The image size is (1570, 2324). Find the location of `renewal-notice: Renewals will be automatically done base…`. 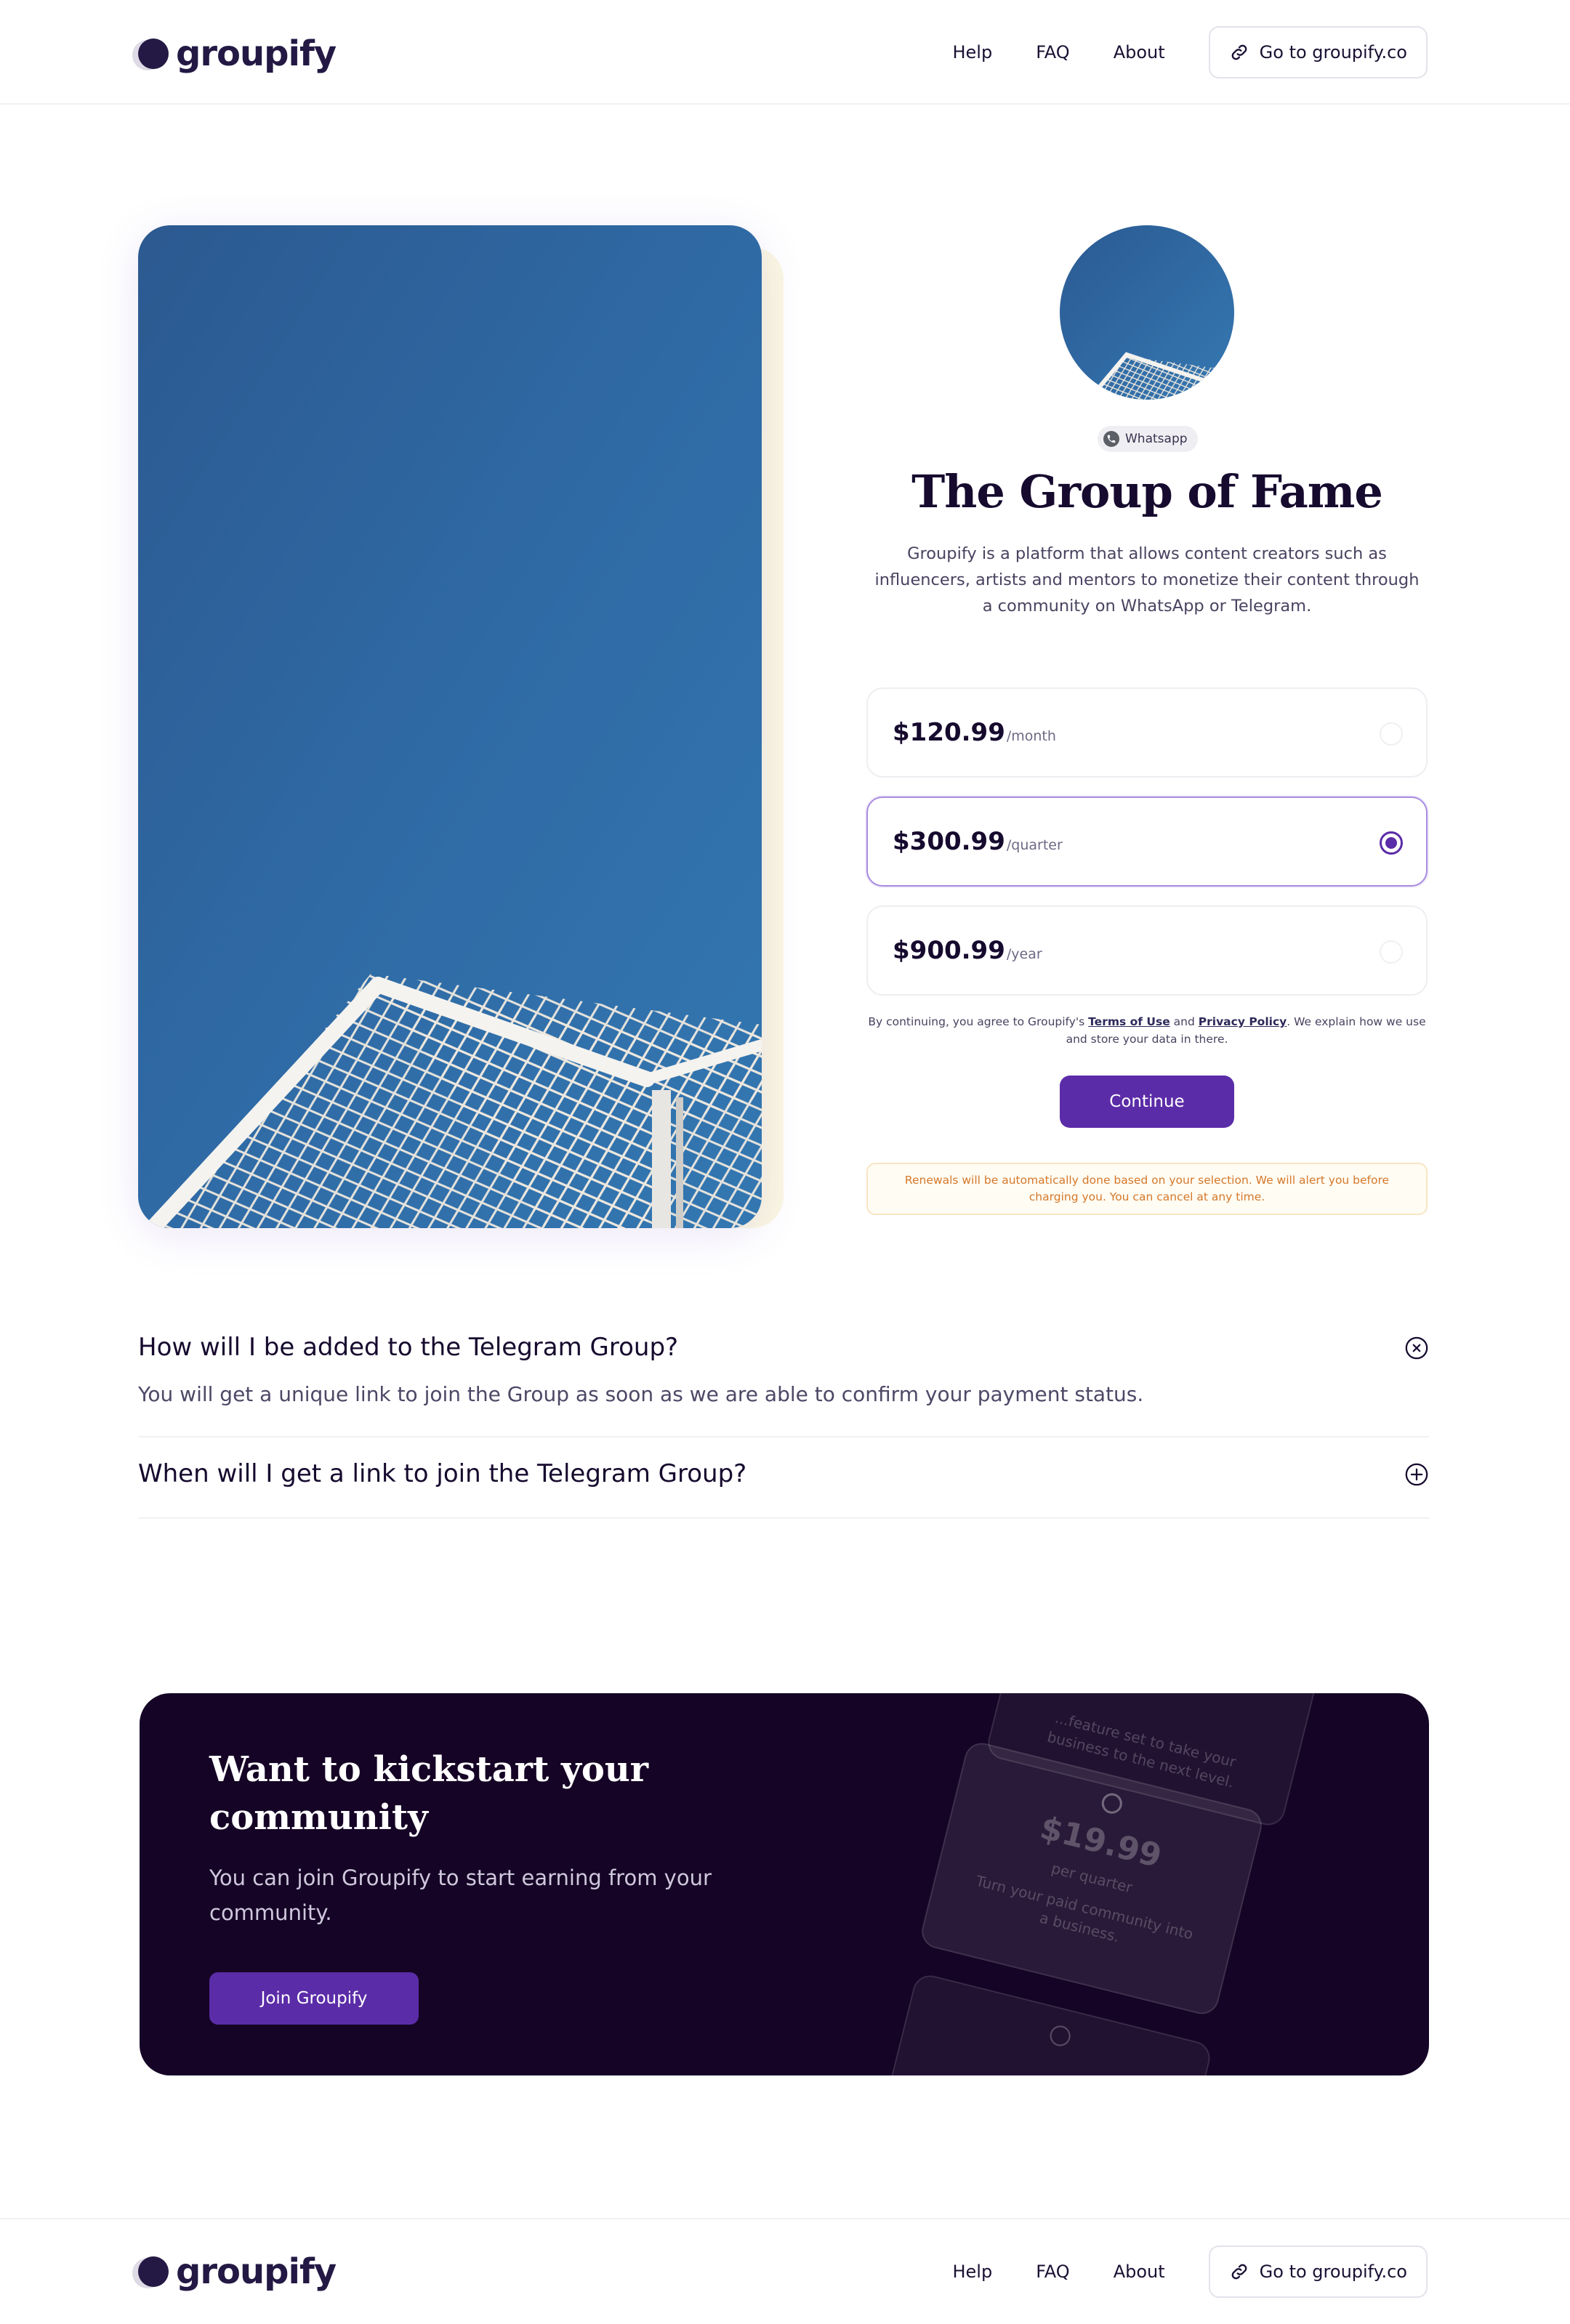

renewal-notice: Renewals will be automatically done base… is located at coordinates (1147, 1189).